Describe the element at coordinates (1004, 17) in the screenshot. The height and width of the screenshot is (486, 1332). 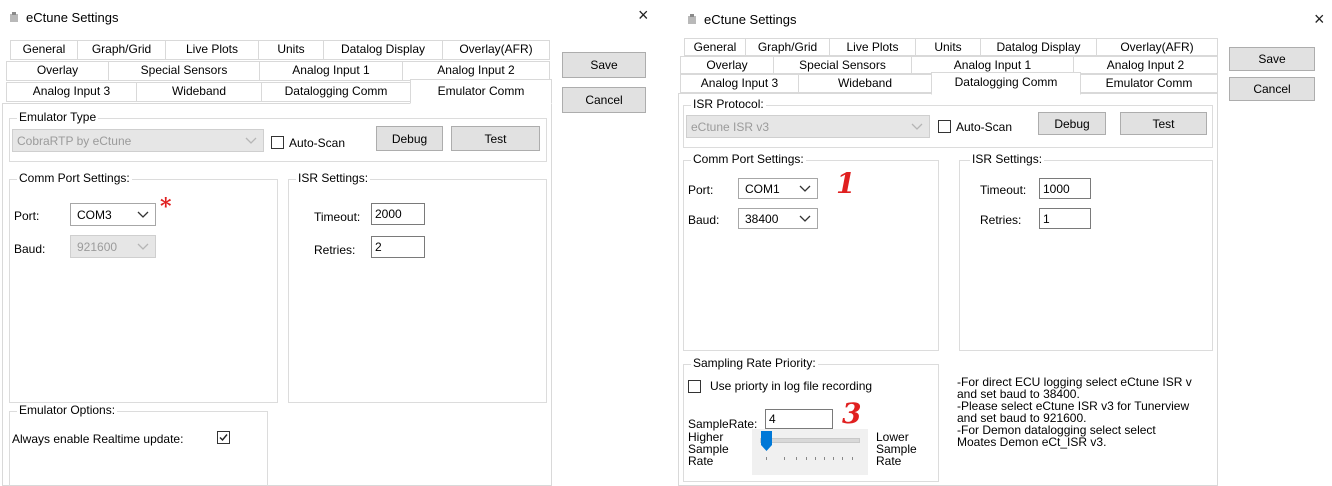
I see `title-bar: eCtune Settings ×` at that location.